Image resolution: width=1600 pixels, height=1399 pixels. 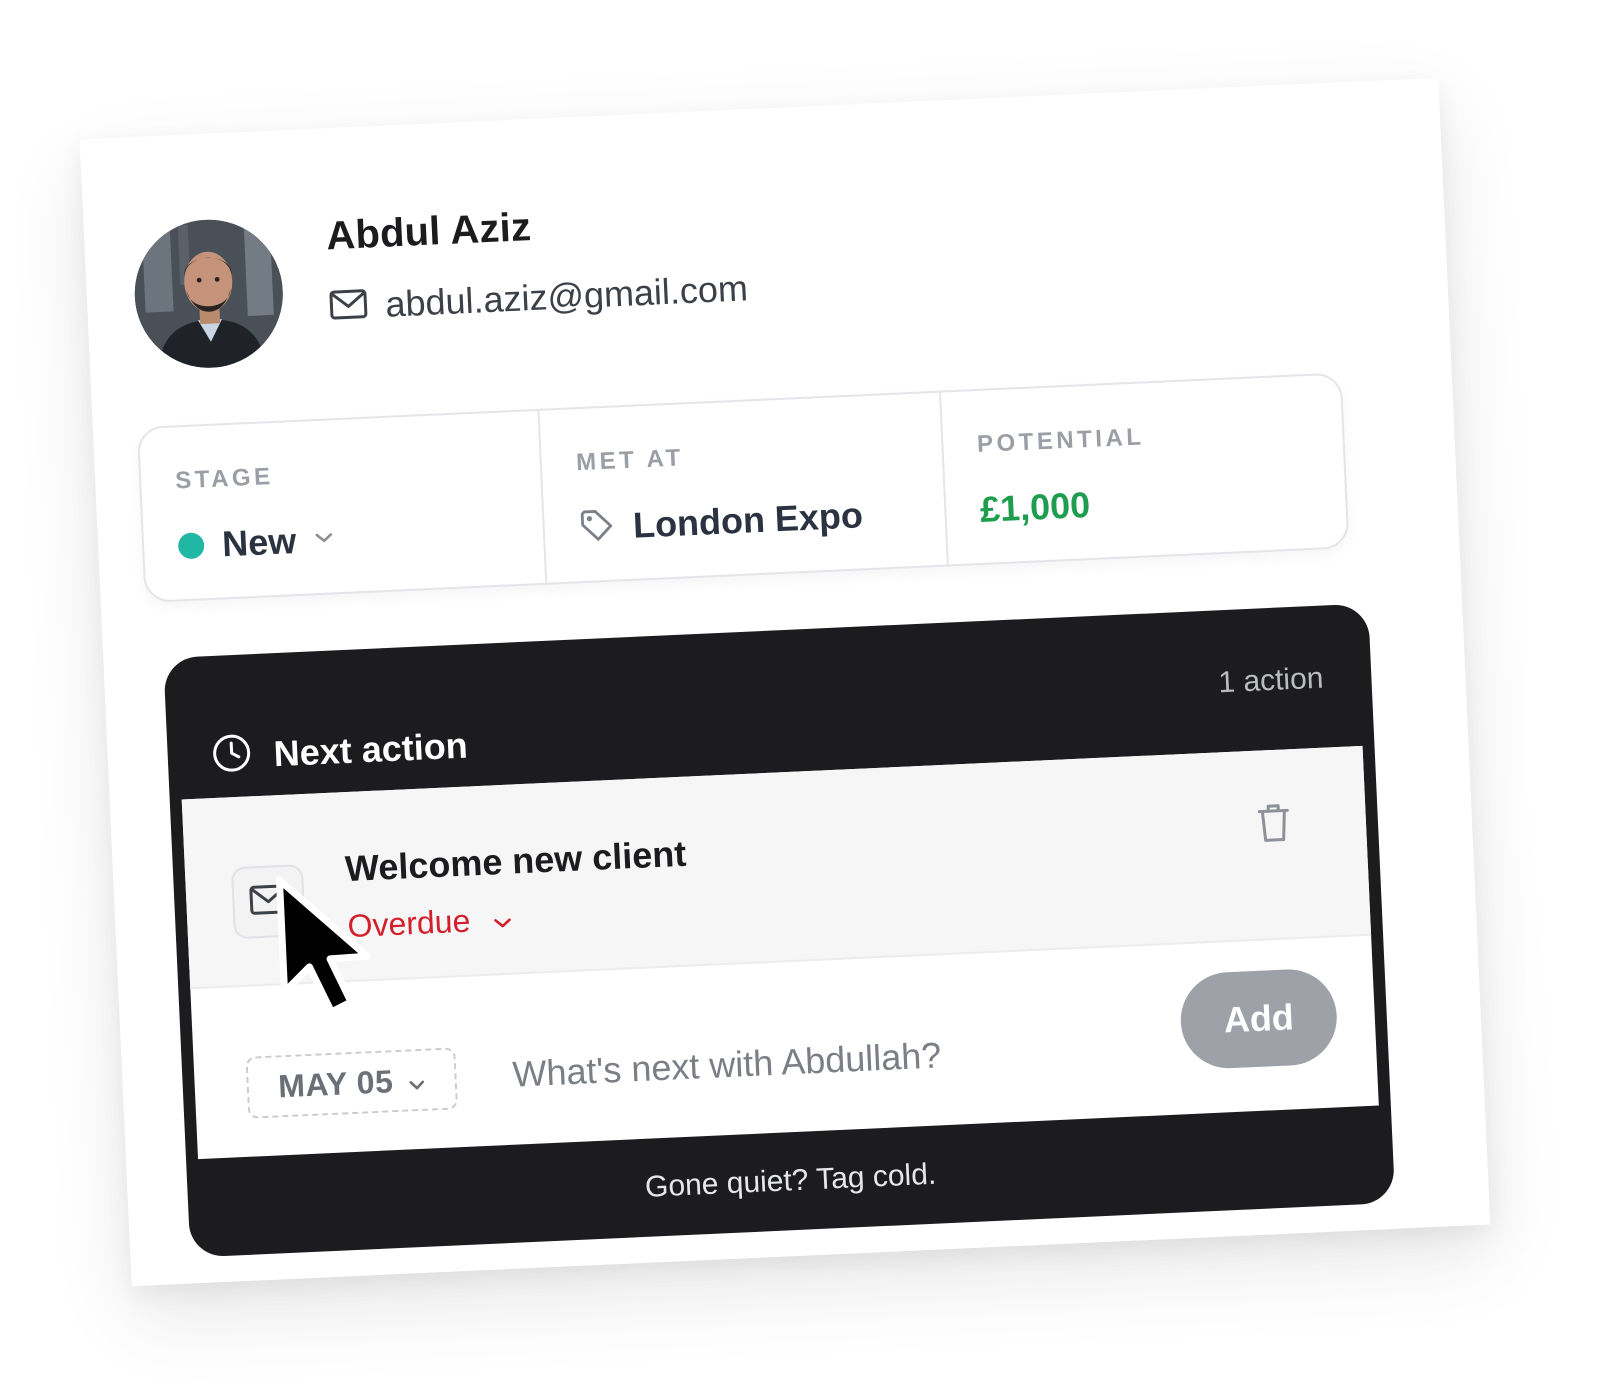 What do you see at coordinates (1145, 502) in the screenshot?
I see `potential-row: £1,000` at bounding box center [1145, 502].